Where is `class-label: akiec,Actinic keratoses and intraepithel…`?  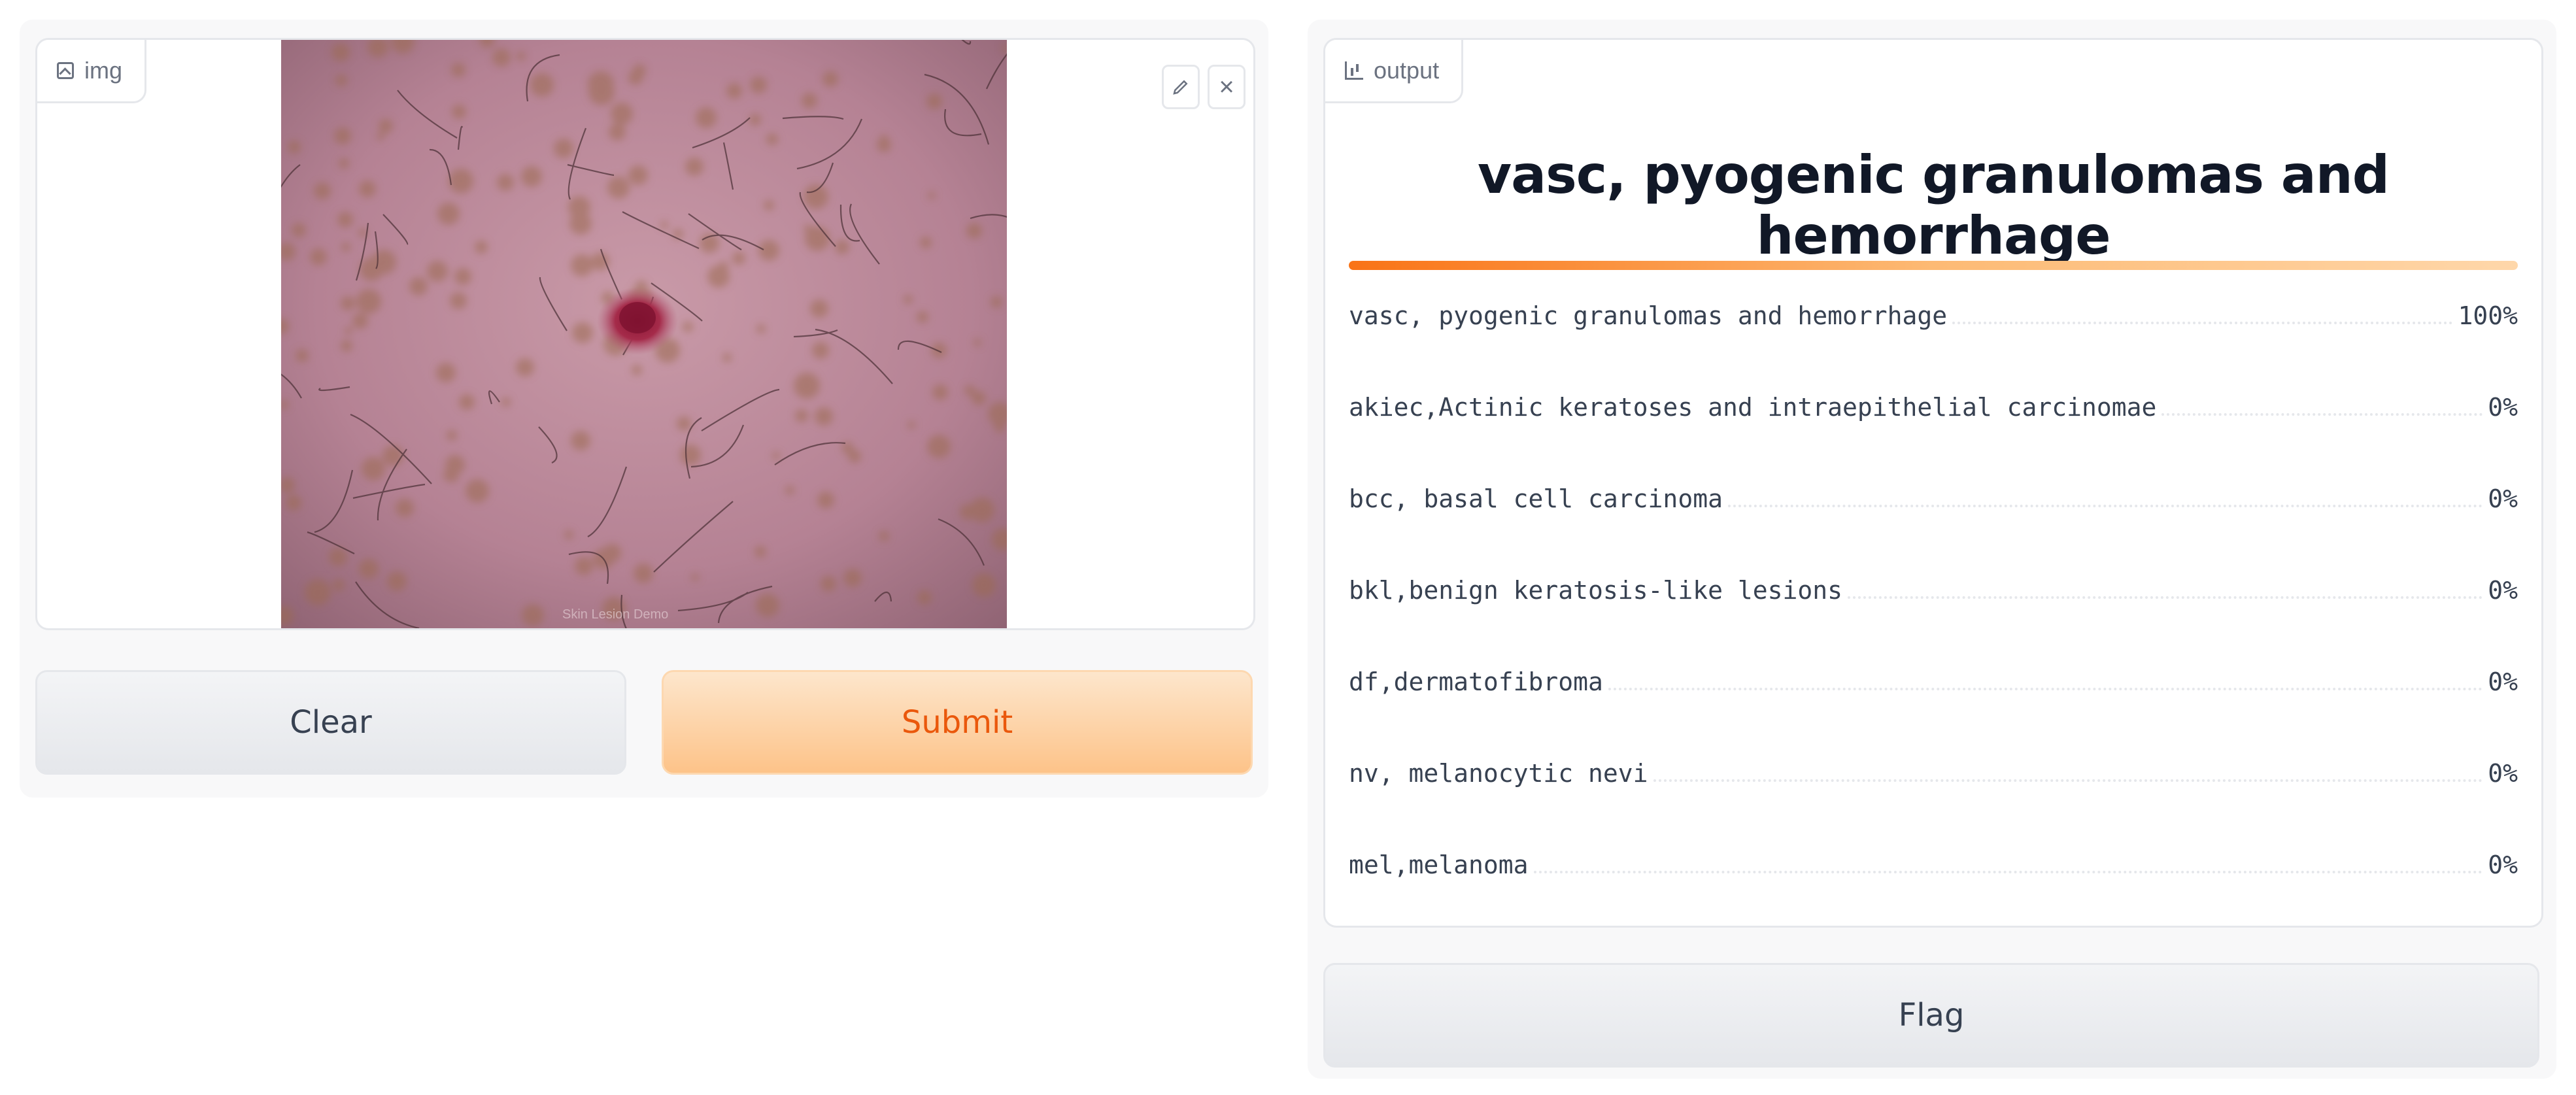
class-label: akiec,Actinic keratoses and intraepithel… is located at coordinates (1753, 407).